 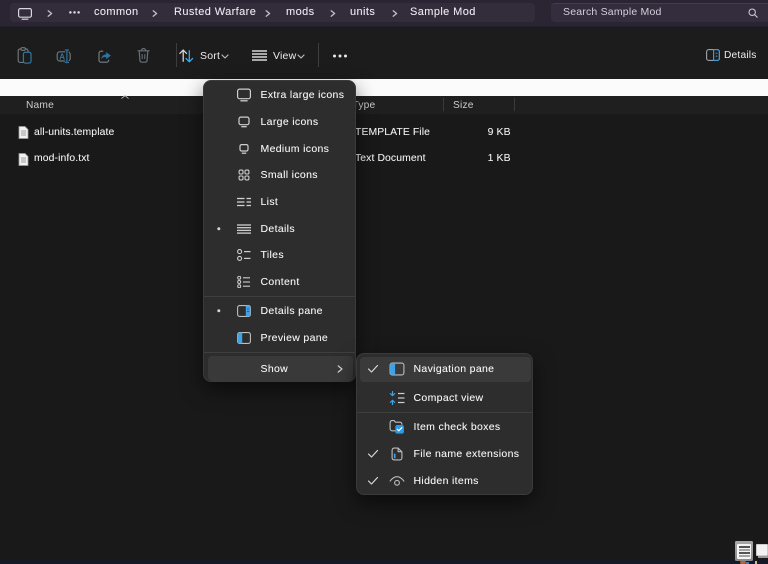 What do you see at coordinates (62, 56) in the screenshot?
I see `svg-text: A` at bounding box center [62, 56].